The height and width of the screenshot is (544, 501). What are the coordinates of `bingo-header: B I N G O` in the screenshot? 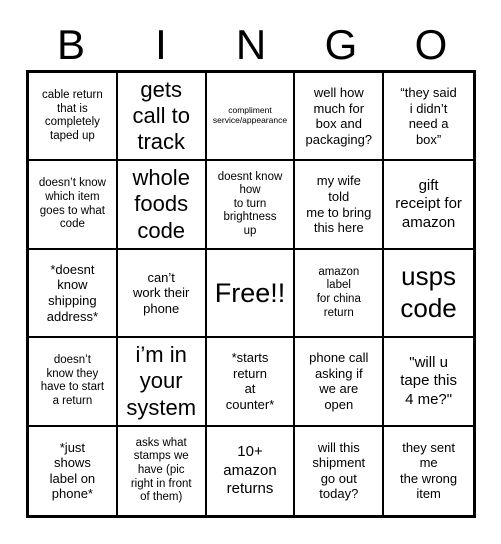 It's located at (251, 46).